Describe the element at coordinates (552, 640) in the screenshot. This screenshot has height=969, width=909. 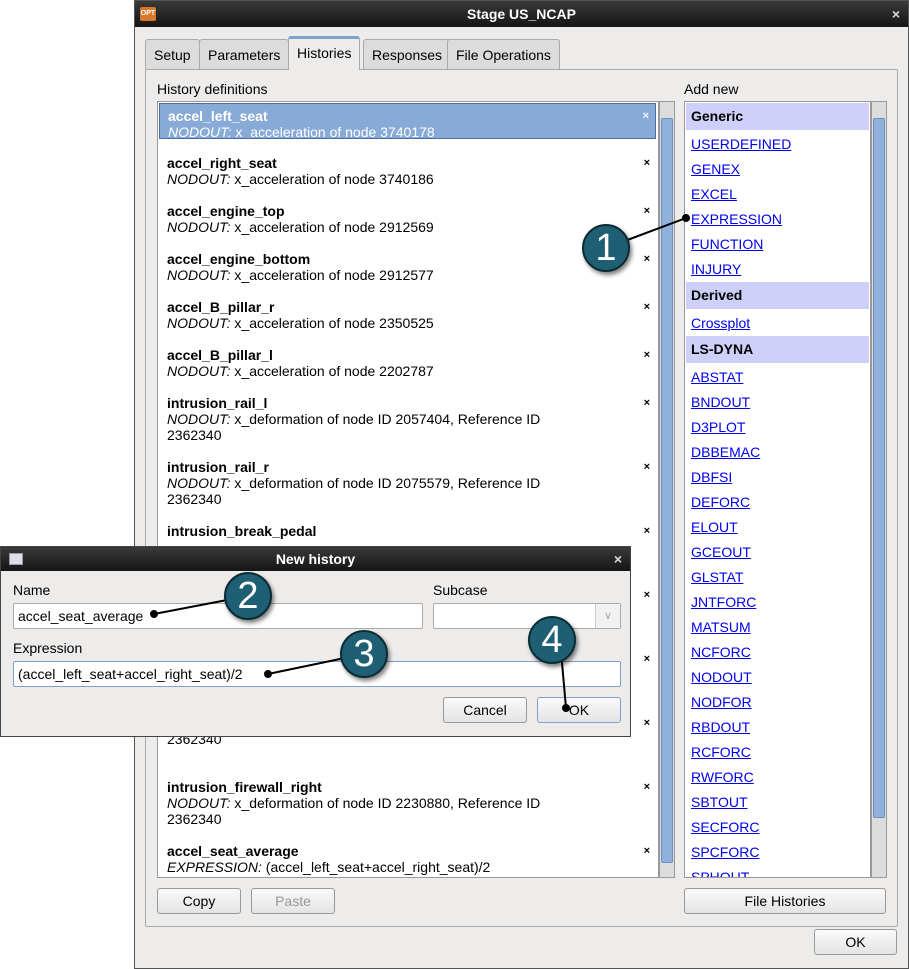
I see `callout-4: 4` at that location.